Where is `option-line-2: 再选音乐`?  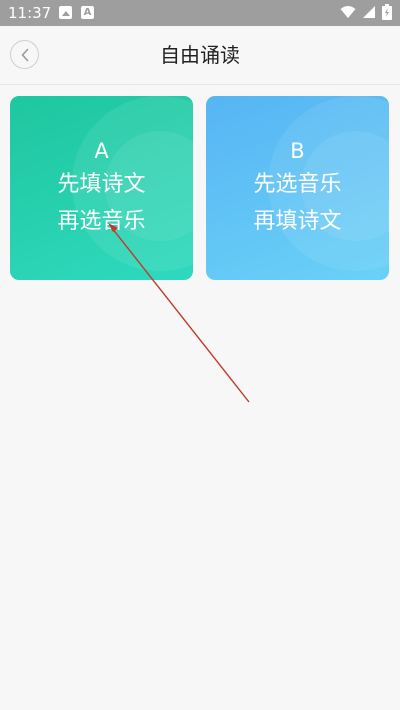
option-line-2: 再选音乐 is located at coordinates (101, 221).